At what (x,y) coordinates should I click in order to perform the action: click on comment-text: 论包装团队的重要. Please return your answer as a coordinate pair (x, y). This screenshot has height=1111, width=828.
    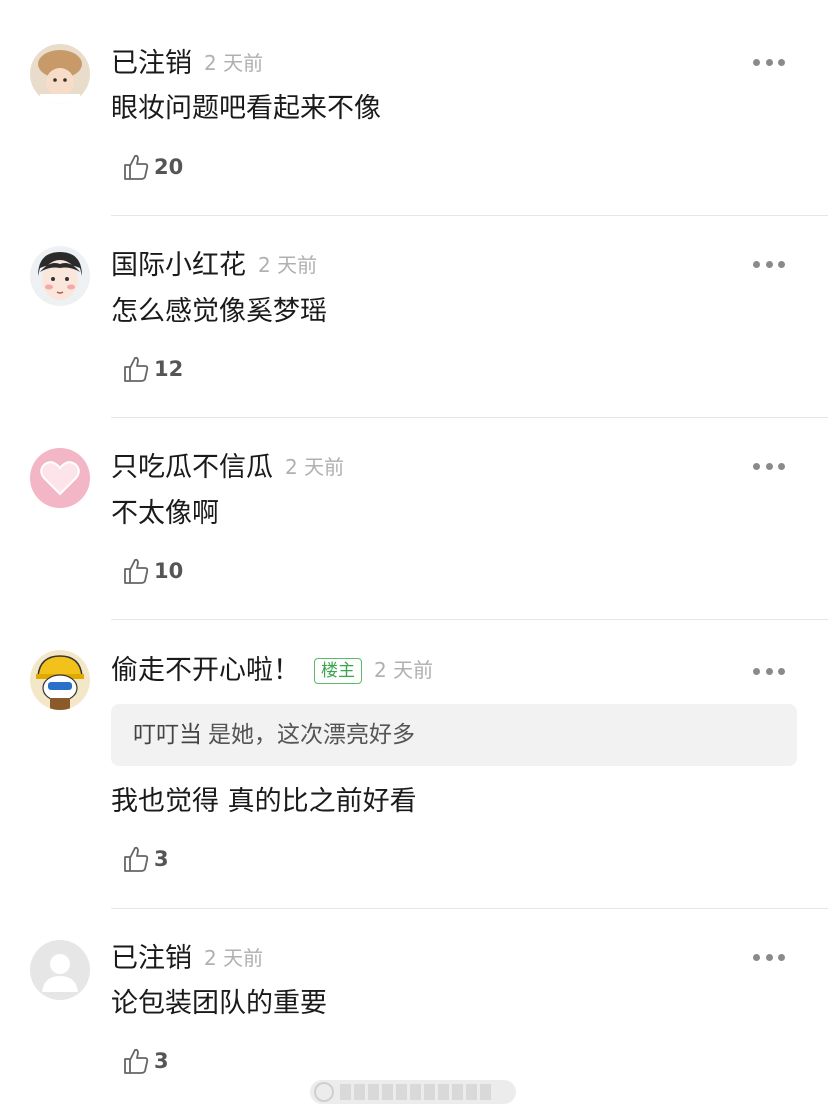
    Looking at the image, I should click on (219, 1003).